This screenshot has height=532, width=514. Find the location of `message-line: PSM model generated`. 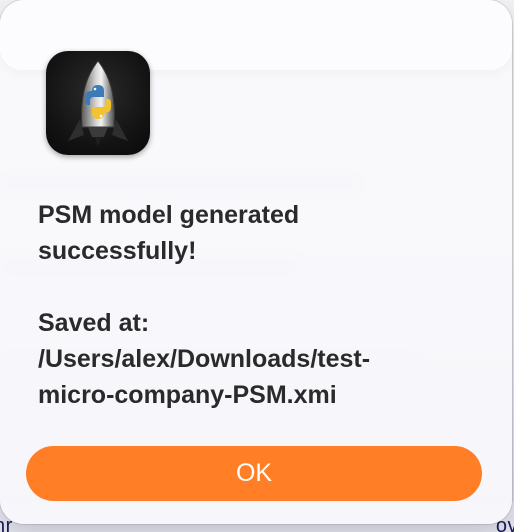

message-line: PSM model generated is located at coordinates (169, 215).